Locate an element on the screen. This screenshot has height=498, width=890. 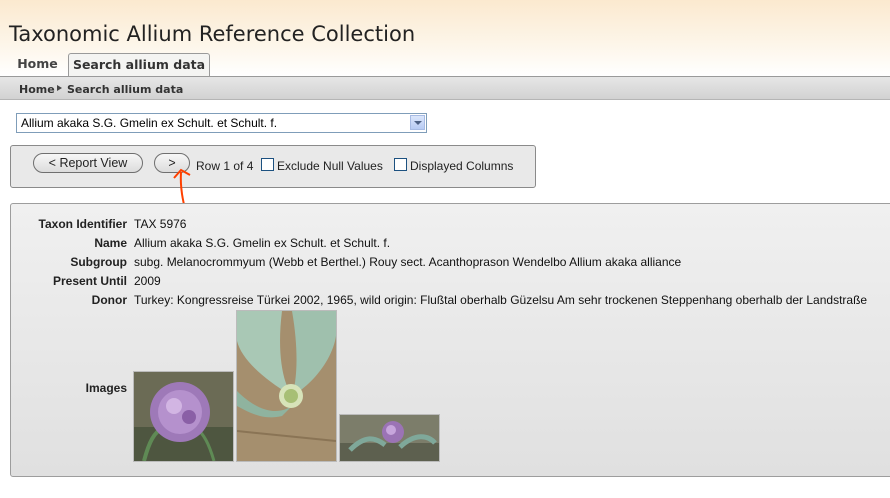
report-view-button: < Report View is located at coordinates (88, 163).